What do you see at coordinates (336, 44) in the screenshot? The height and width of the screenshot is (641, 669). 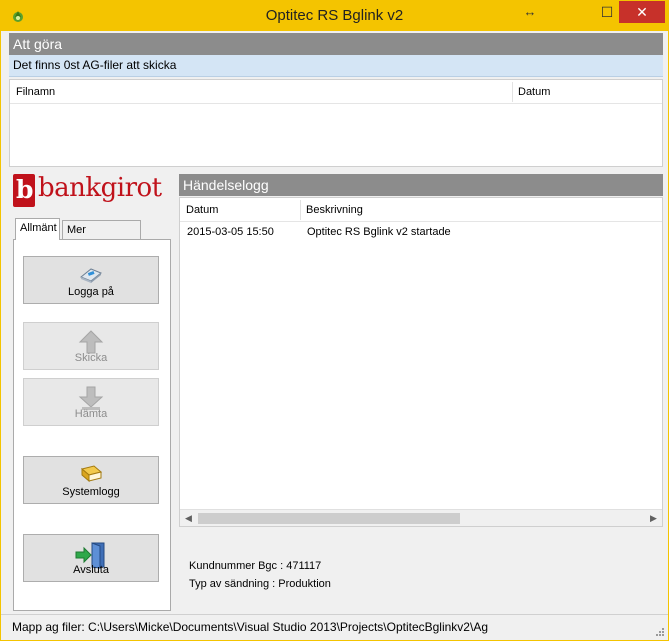 I see `todo-header: Att göra` at bounding box center [336, 44].